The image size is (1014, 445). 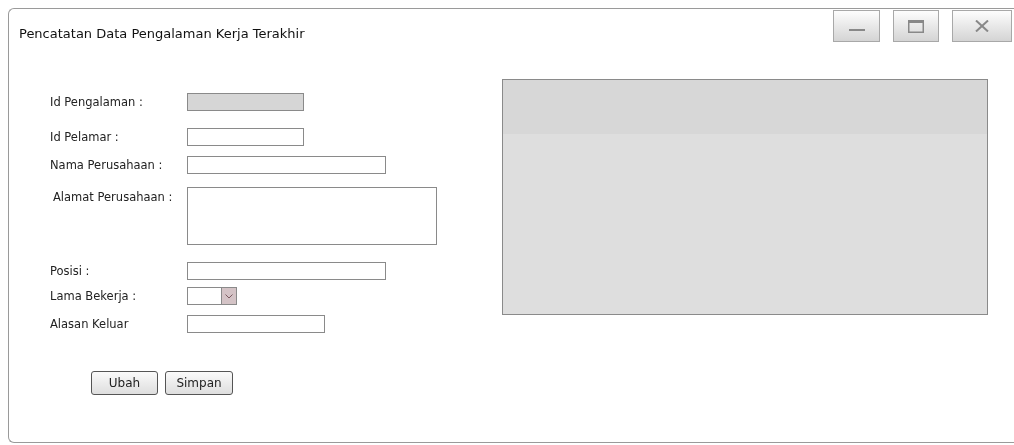 I want to click on field-label: Id Pengalaman :, so click(x=97, y=102).